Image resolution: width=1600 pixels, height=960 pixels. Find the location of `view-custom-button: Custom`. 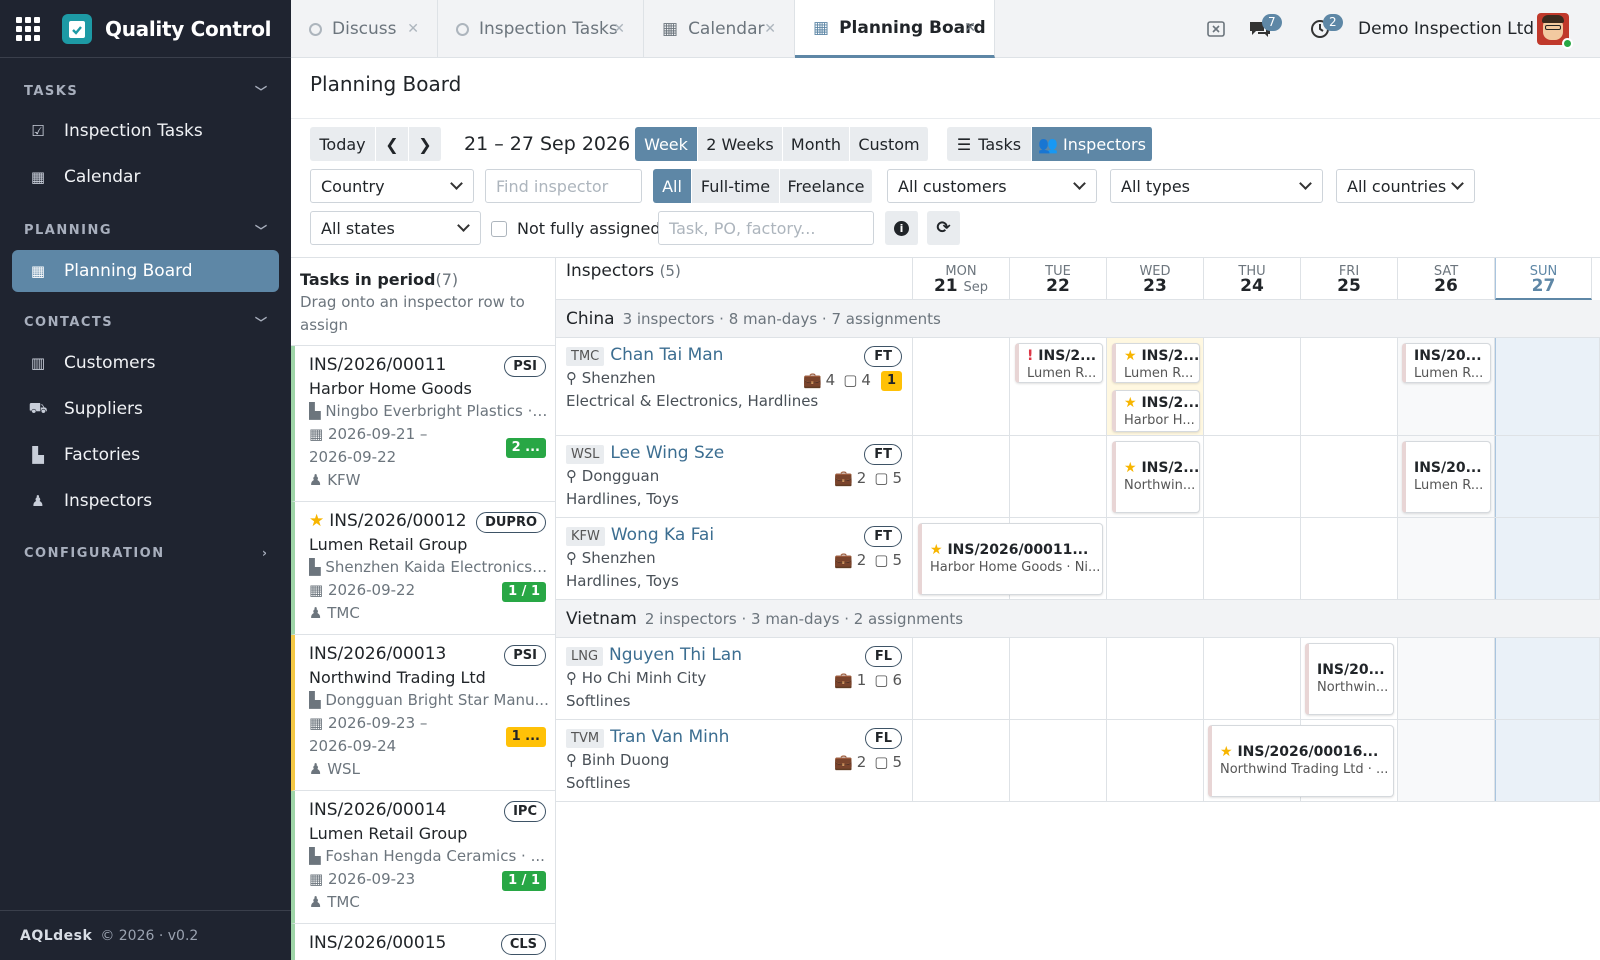

view-custom-button: Custom is located at coordinates (889, 144).